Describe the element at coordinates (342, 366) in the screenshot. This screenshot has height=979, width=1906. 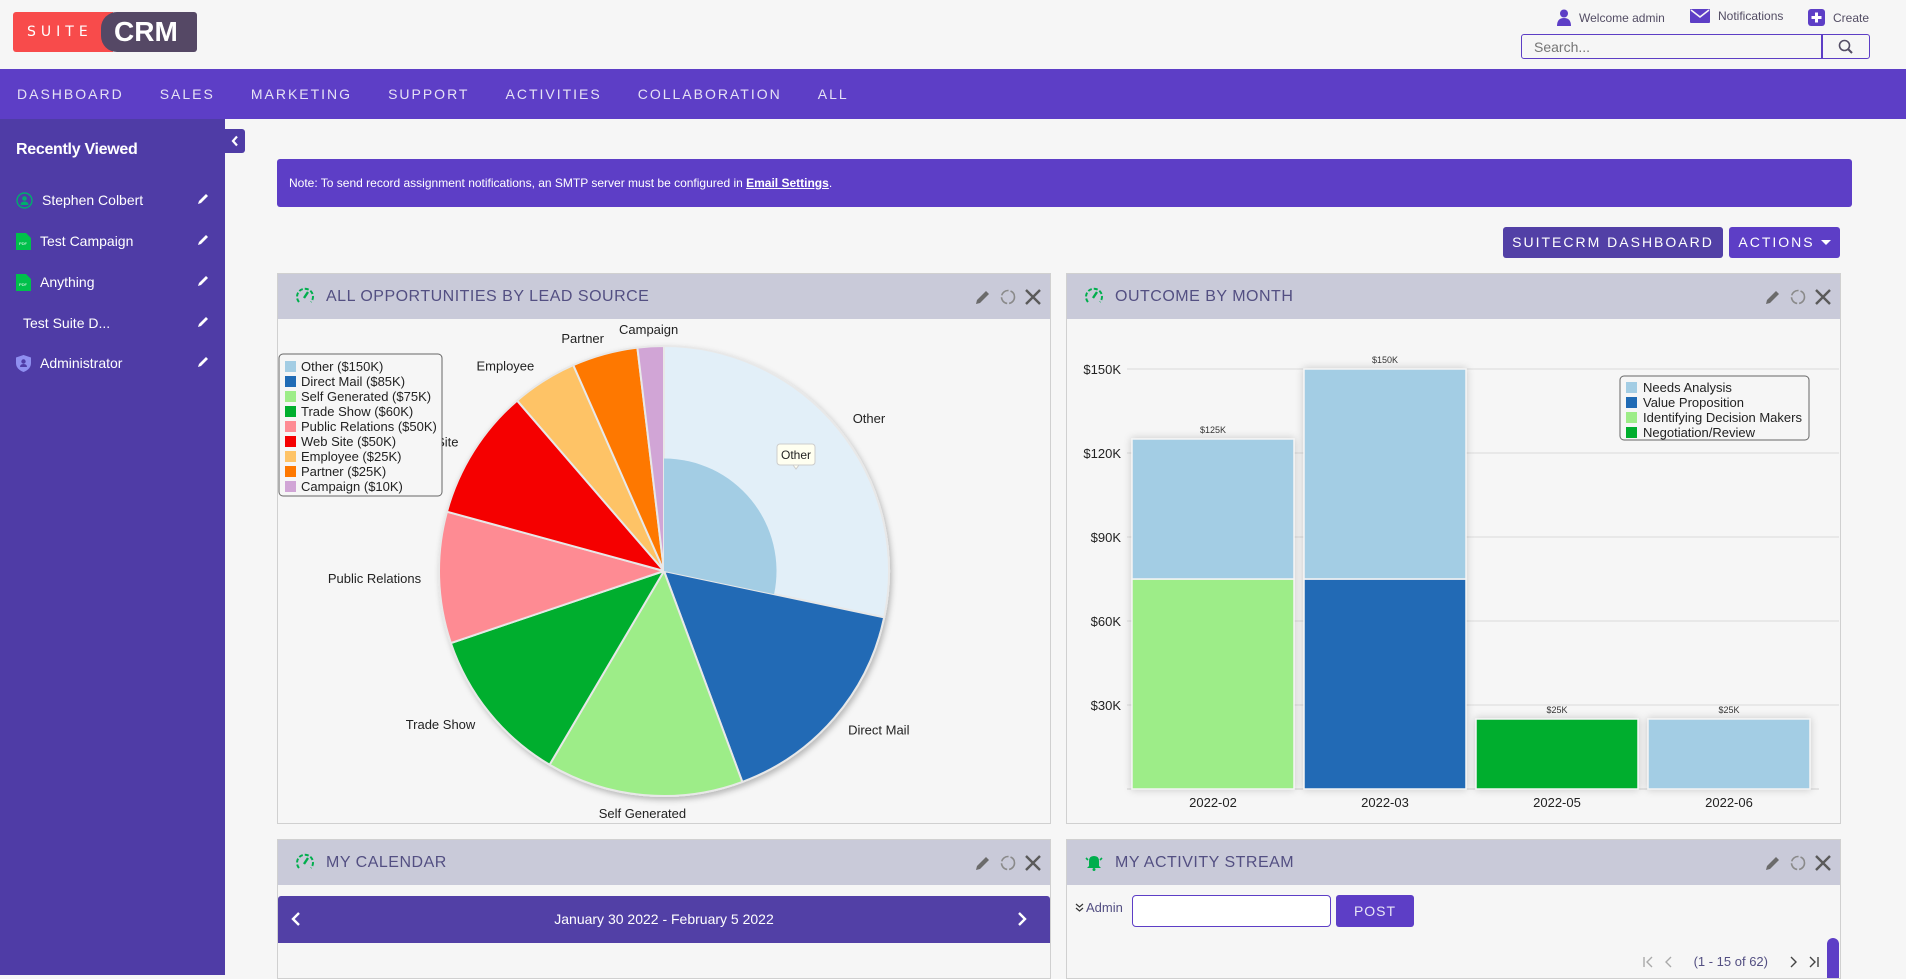
I see `legend-label: Other ($150K)` at that location.